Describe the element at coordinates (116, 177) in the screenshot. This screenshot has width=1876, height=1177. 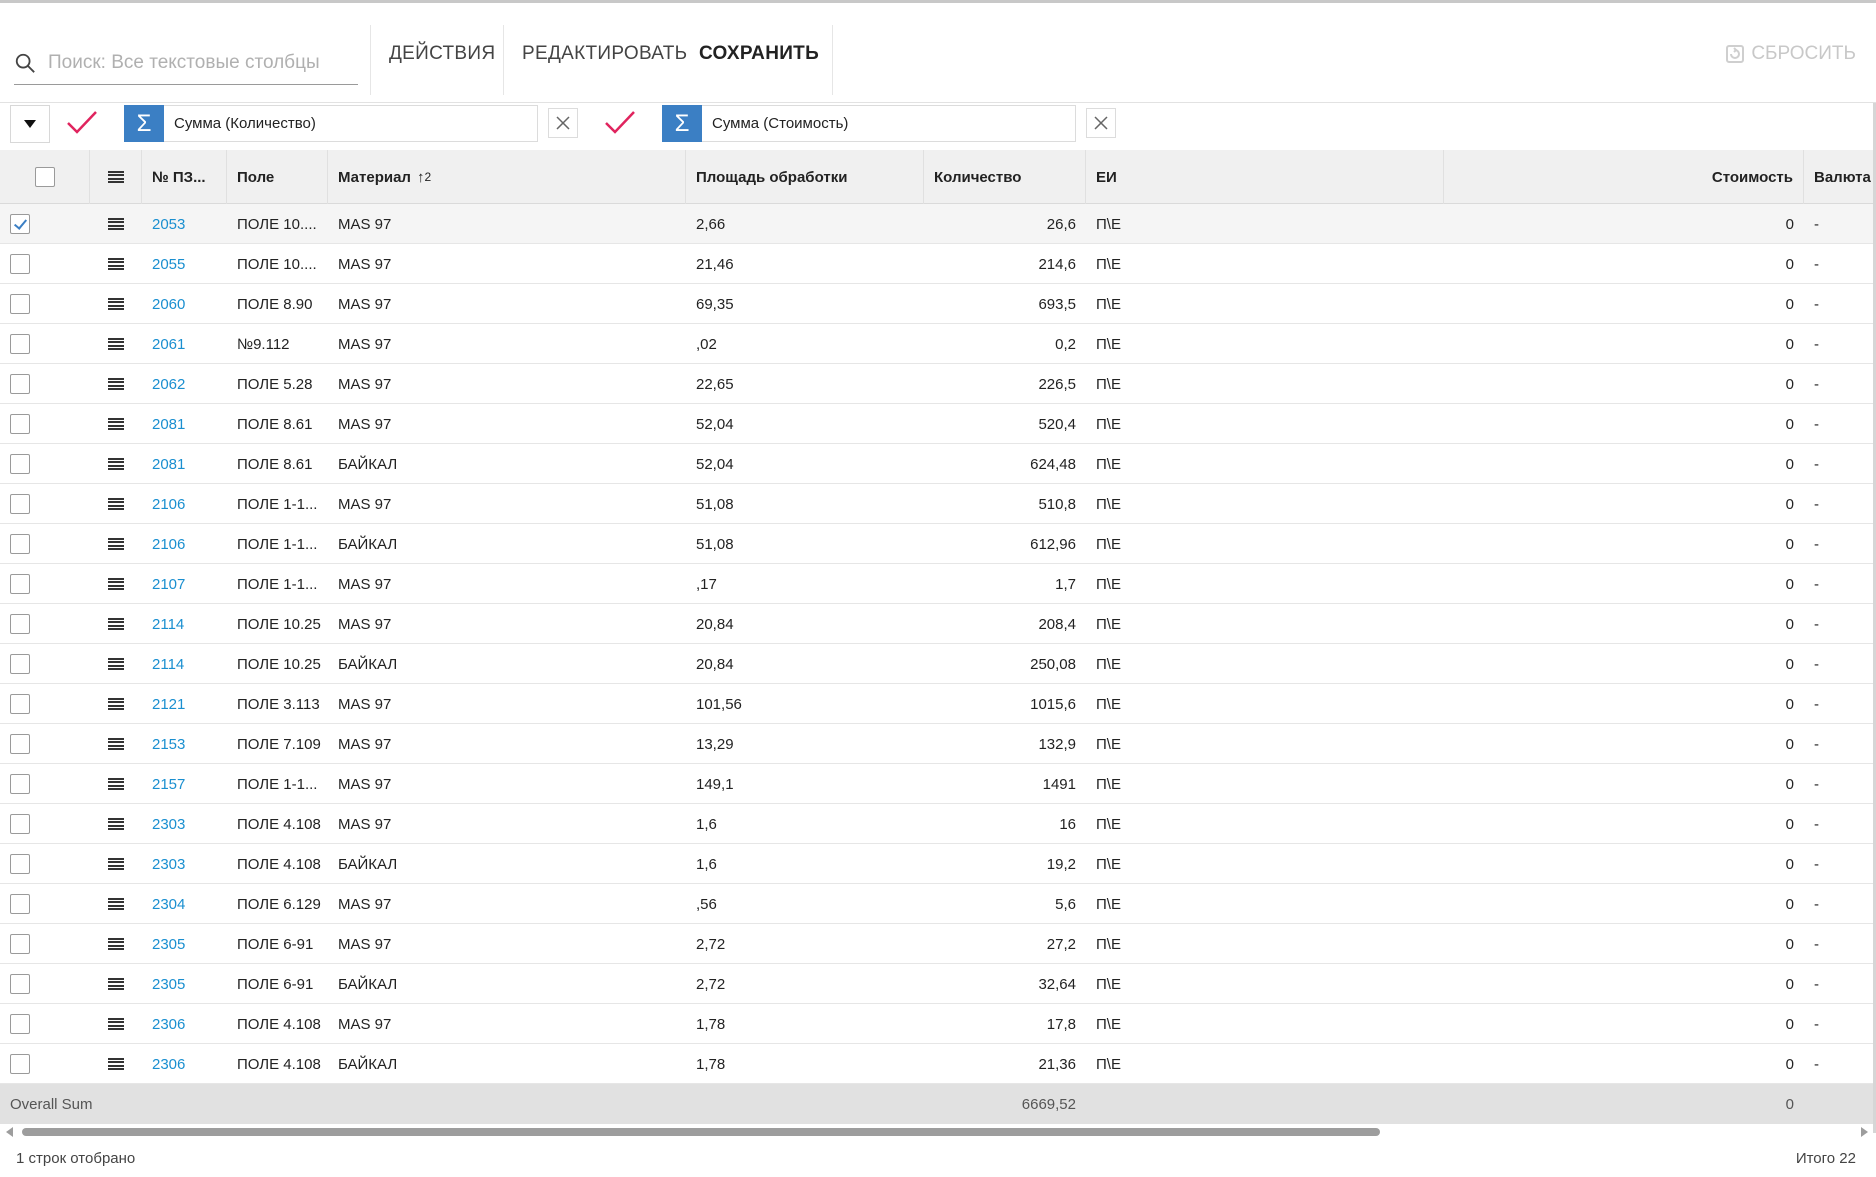
I see `row-menu-header` at that location.